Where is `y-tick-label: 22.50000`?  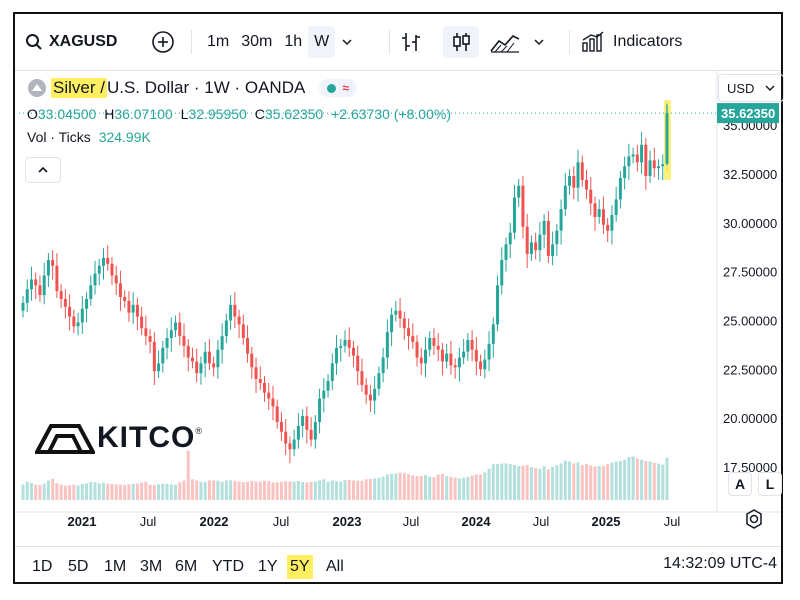 y-tick-label: 22.50000 is located at coordinates (750, 369).